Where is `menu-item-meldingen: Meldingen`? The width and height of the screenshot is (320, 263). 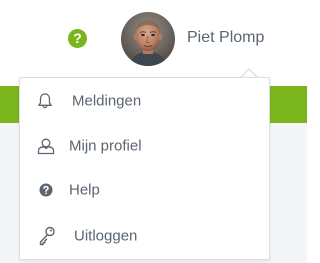 menu-item-meldingen: Meldingen is located at coordinates (144, 101).